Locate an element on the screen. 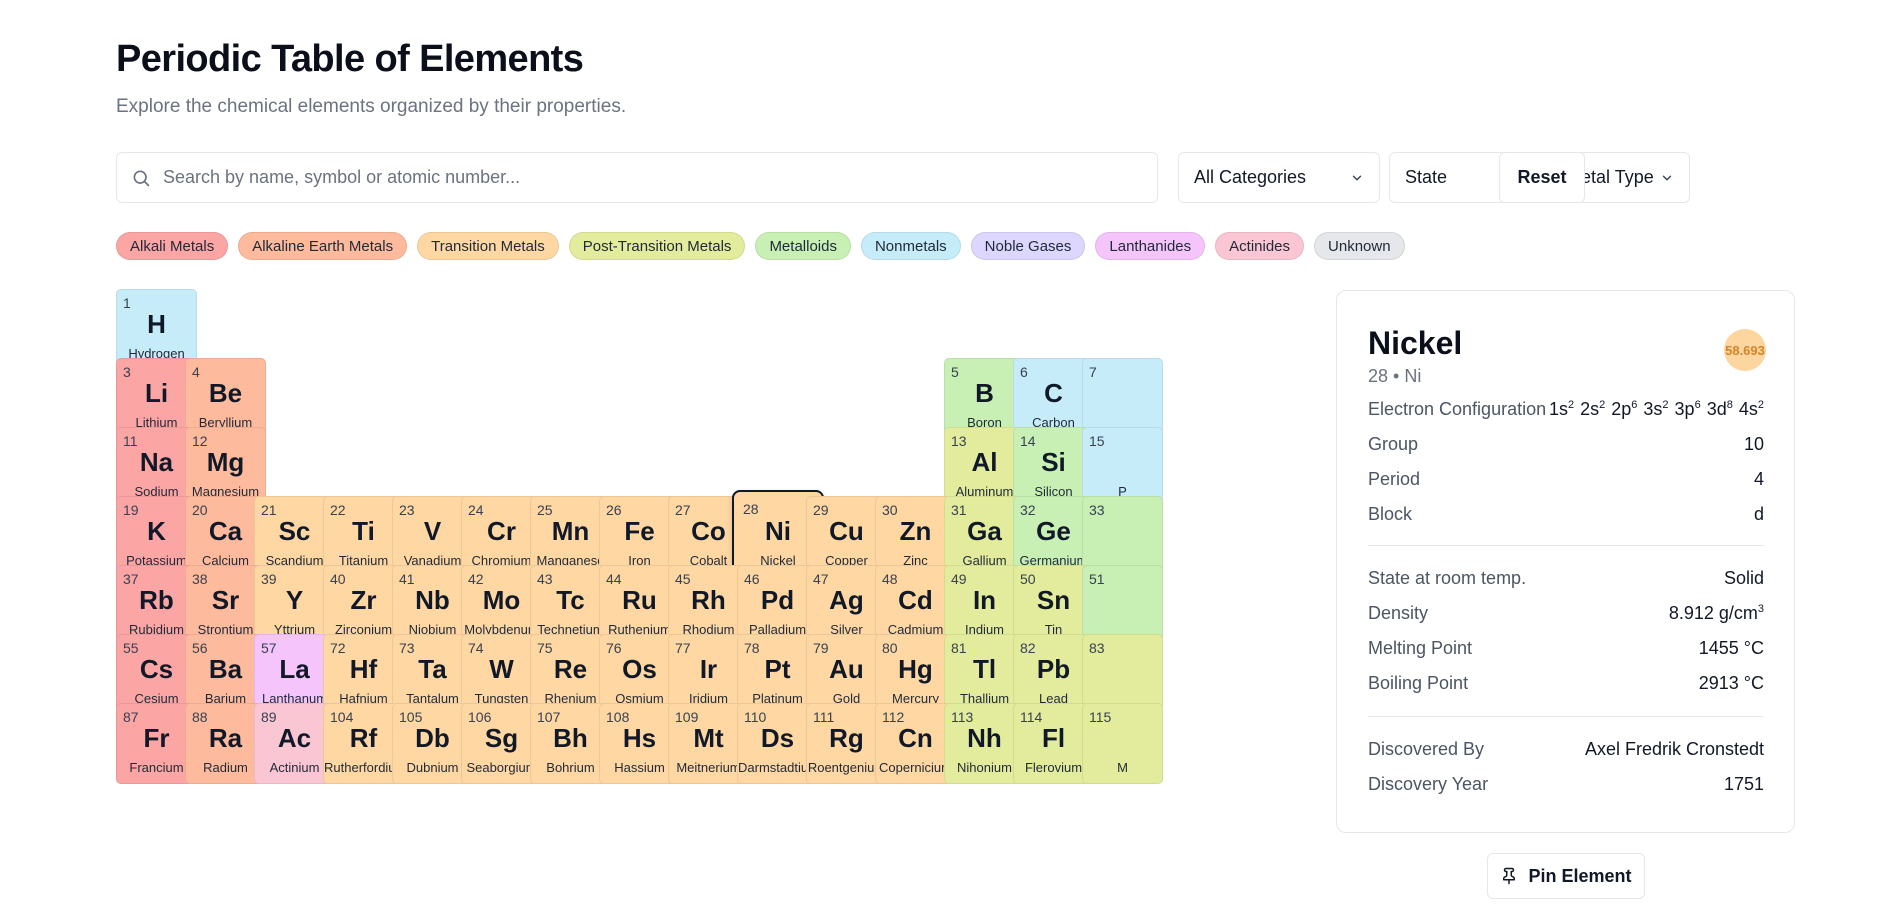 This screenshot has width=1899, height=905. element-number: 28 is located at coordinates (751, 509).